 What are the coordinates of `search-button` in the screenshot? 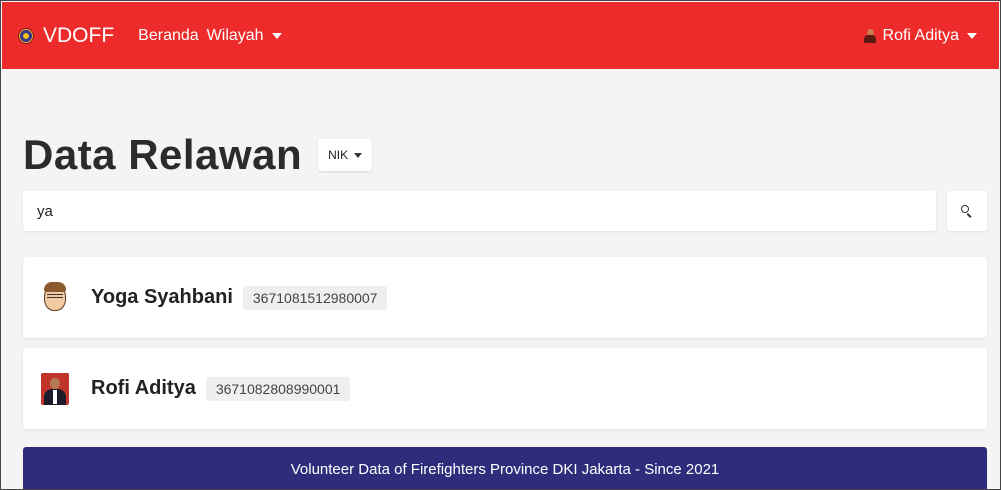 It's located at (967, 211).